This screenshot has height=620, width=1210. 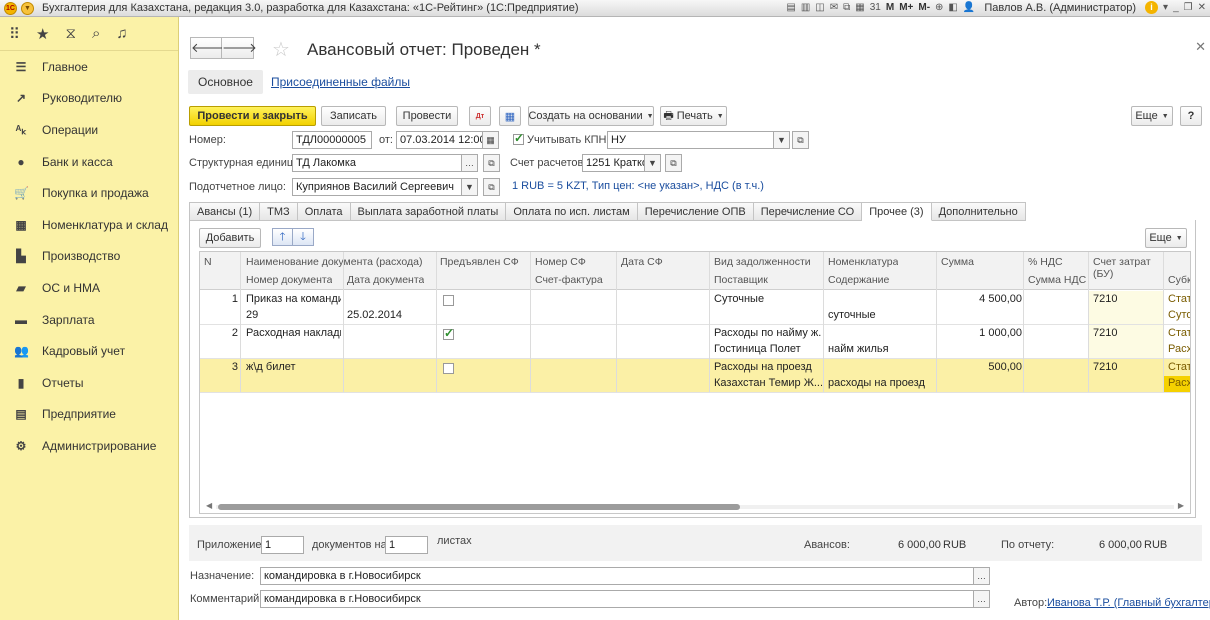 I want to click on tab-main: Основное, so click(x=225, y=82).